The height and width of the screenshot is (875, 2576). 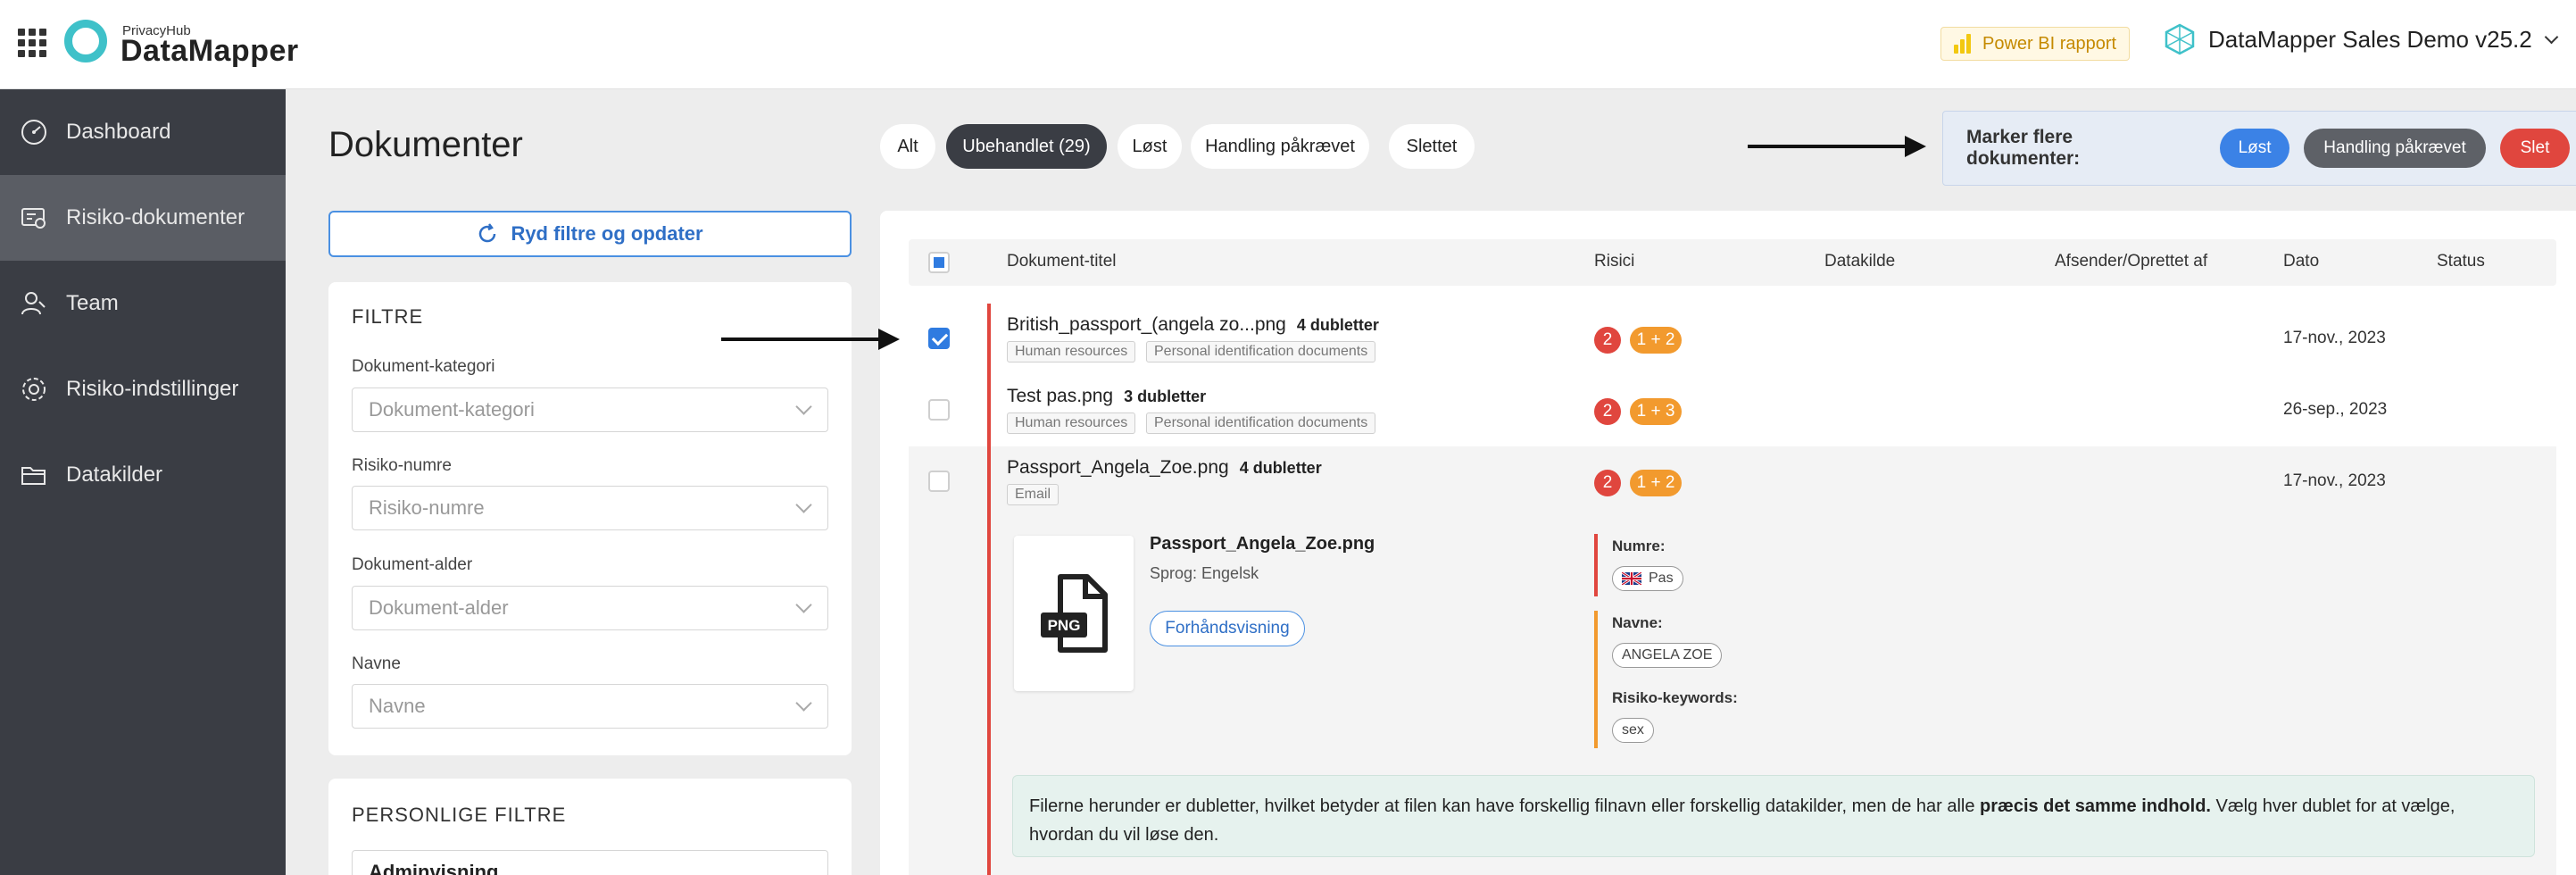 I want to click on refresh-icon, so click(x=488, y=233).